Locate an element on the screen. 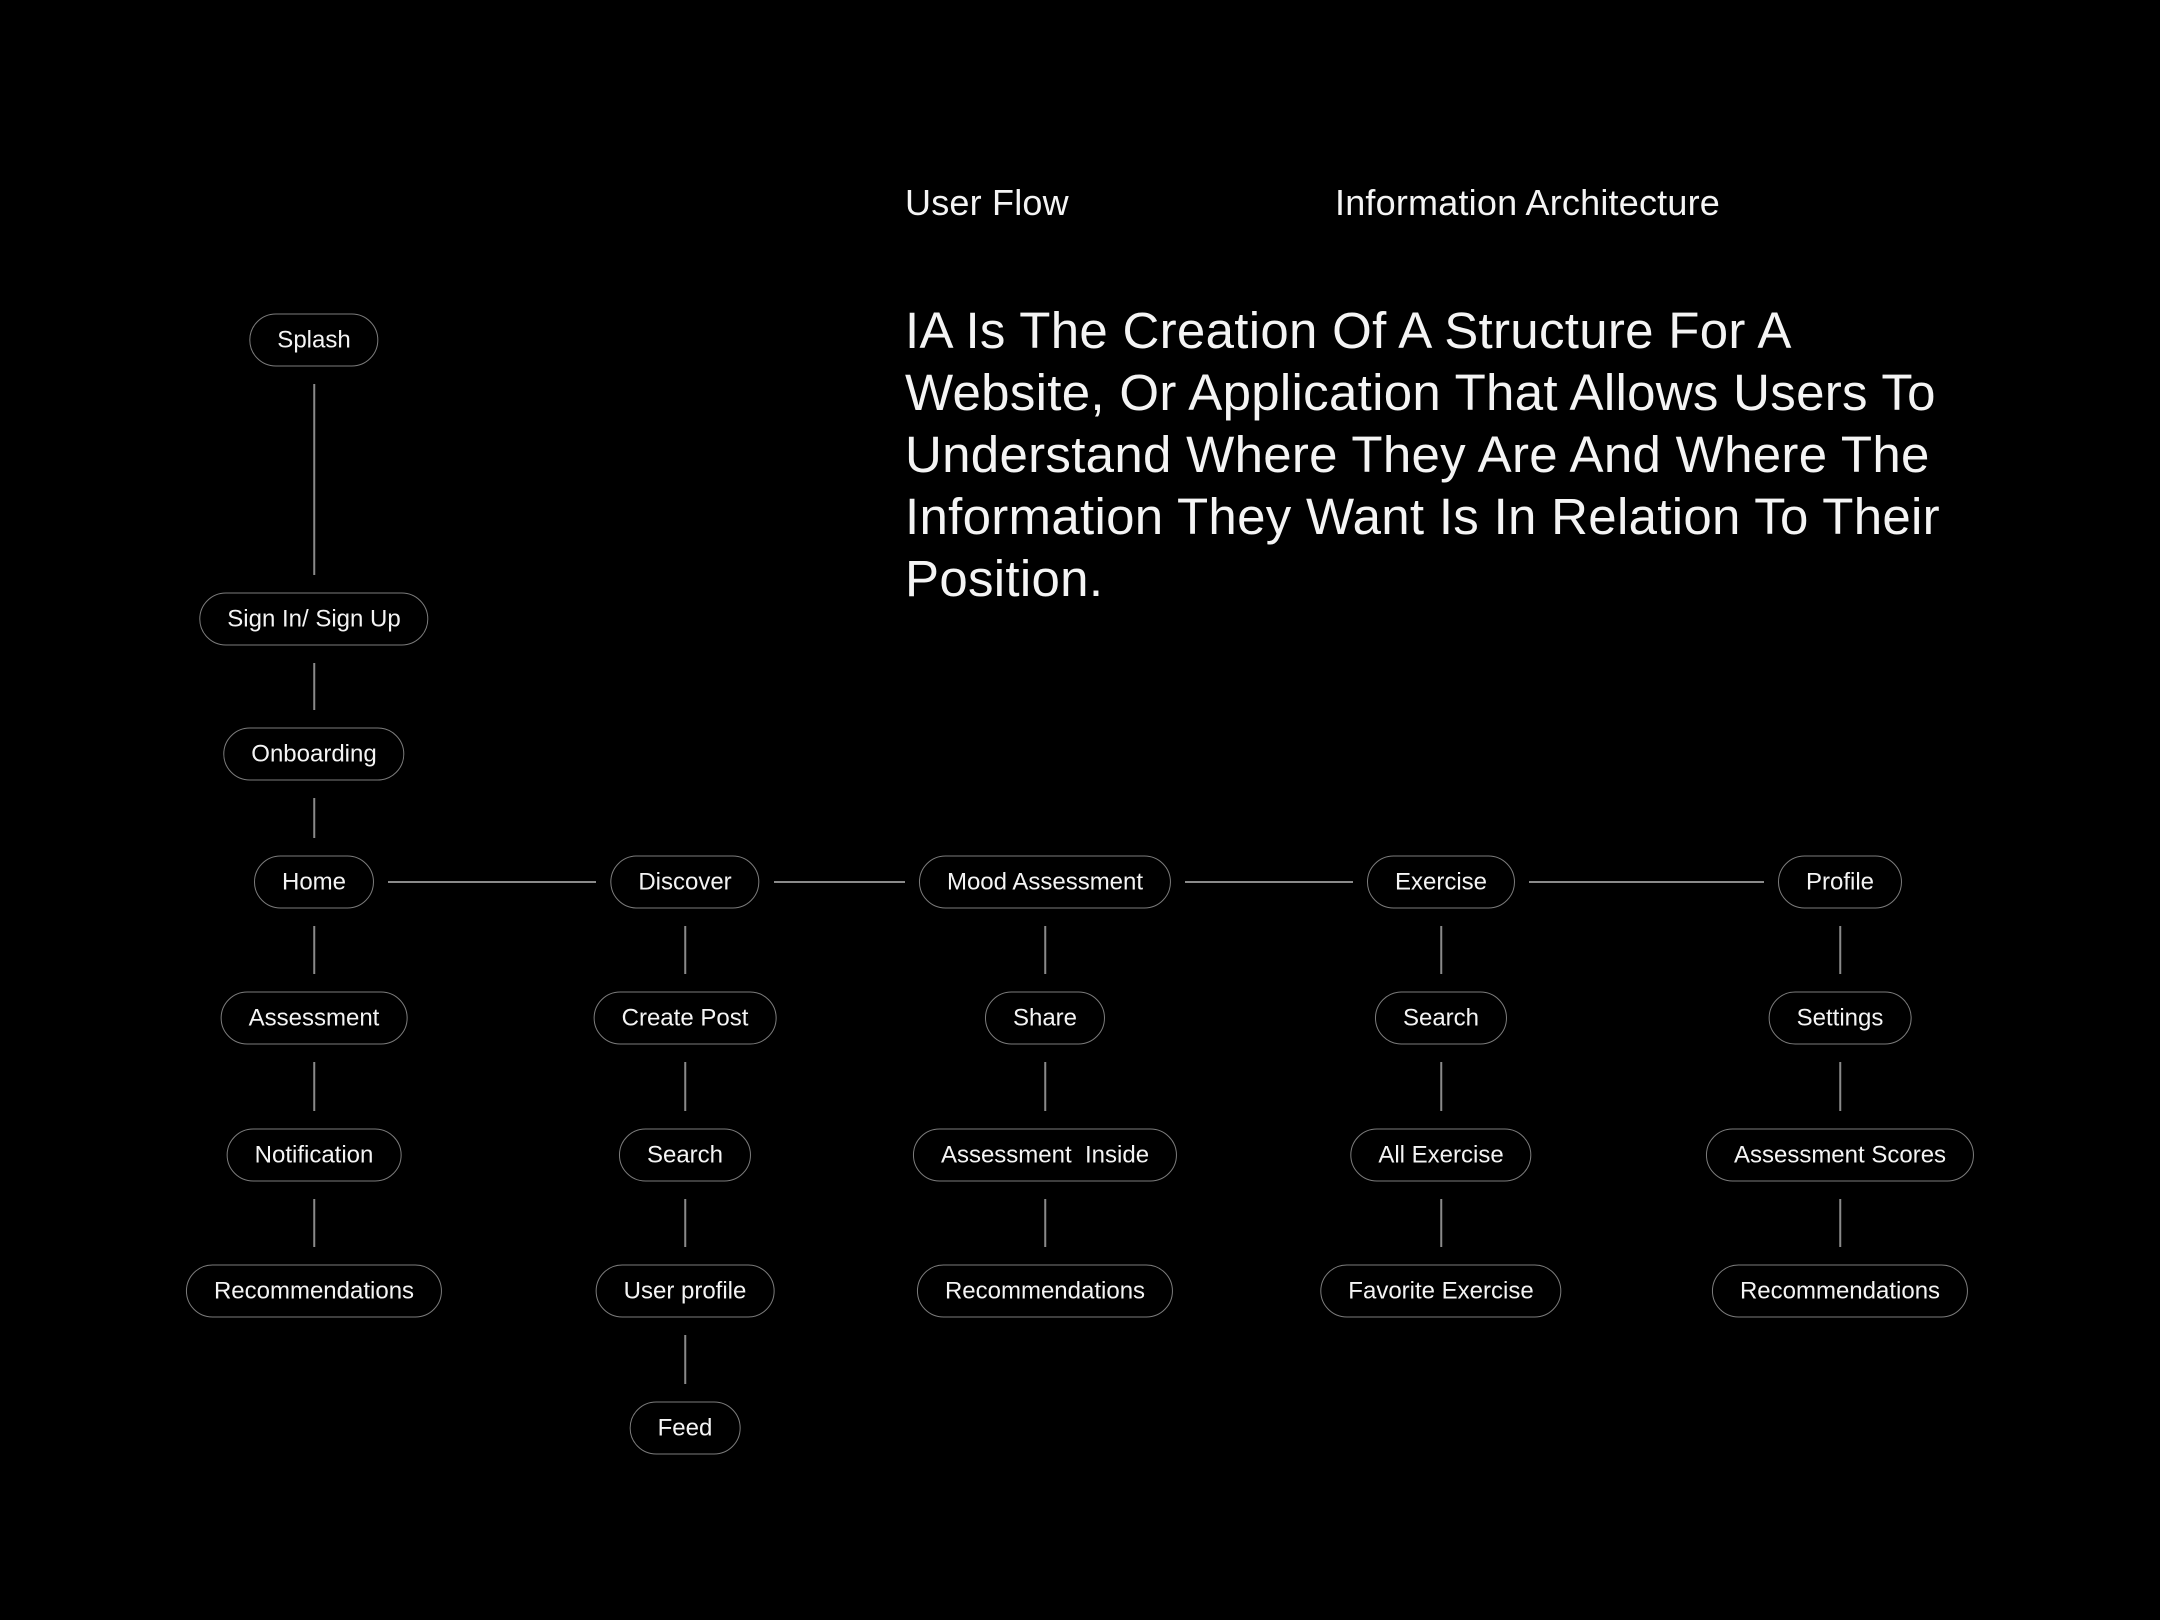 This screenshot has height=1620, width=2160. node-discover-create-post: Create Post is located at coordinates (685, 1018).